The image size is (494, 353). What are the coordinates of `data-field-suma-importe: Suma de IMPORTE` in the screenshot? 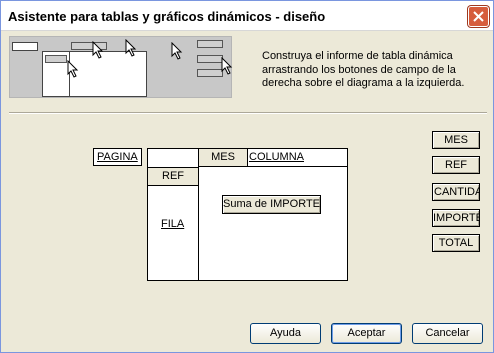 It's located at (271, 204).